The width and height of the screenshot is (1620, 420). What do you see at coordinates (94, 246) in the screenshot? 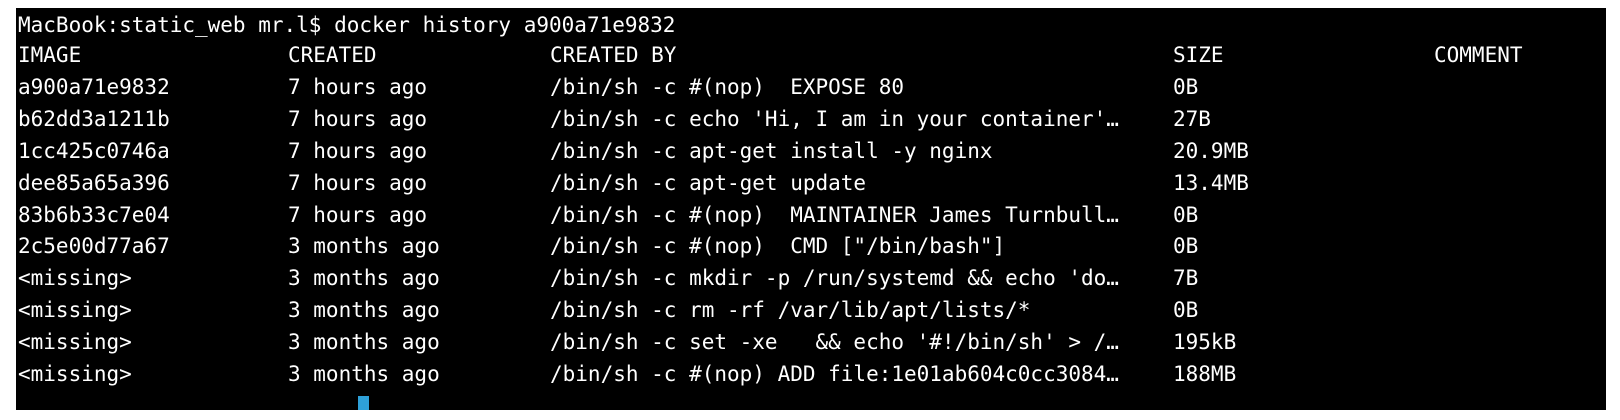
I see `image-id: 2c5e00d77a67` at bounding box center [94, 246].